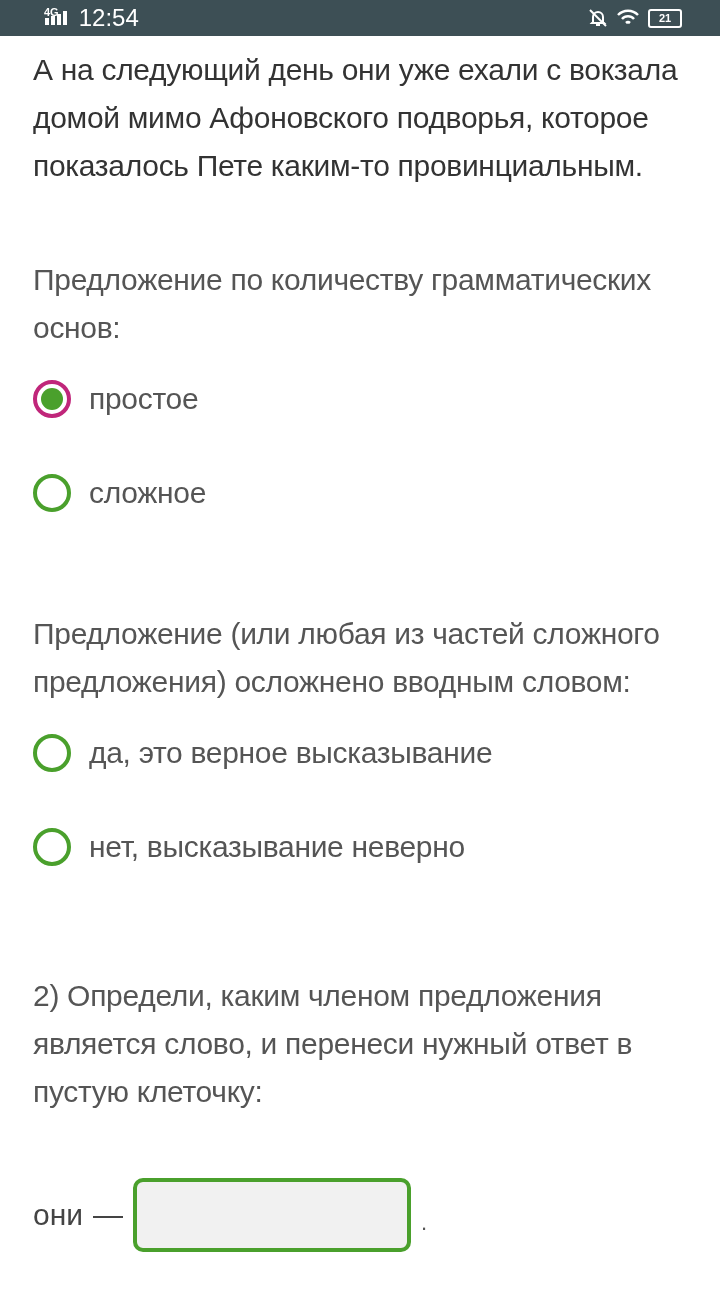  I want to click on question-label: Предложение по количеству грамматических основ:, so click(343, 304).